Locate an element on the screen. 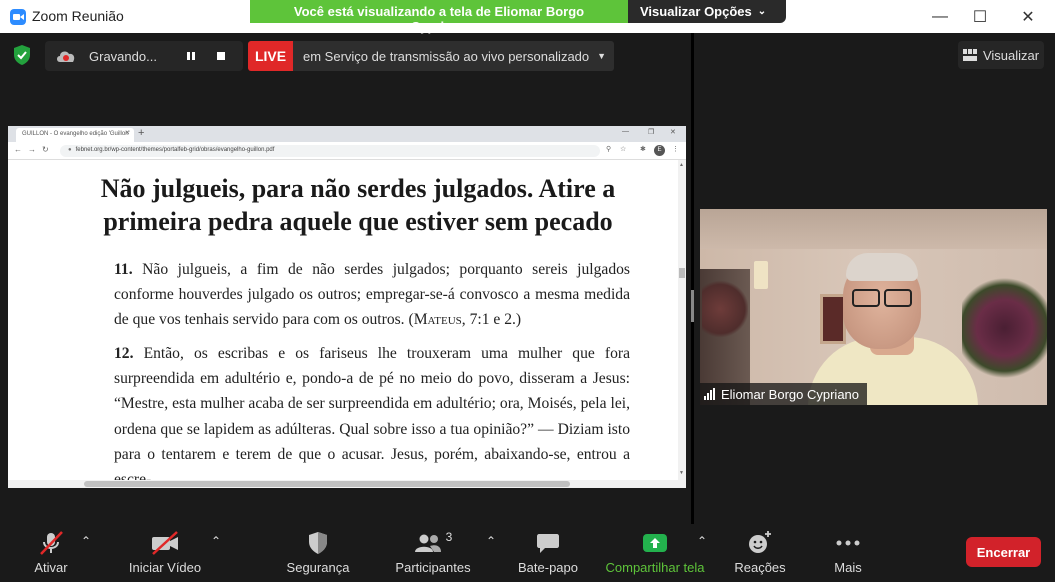  back-icon: ← is located at coordinates (18, 149).